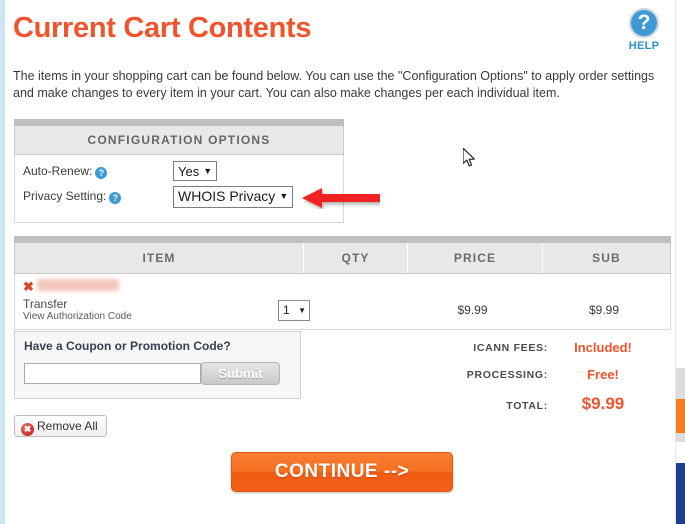 The height and width of the screenshot is (524, 685). What do you see at coordinates (162, 28) in the screenshot?
I see `page-title: Current Cart Contents` at bounding box center [162, 28].